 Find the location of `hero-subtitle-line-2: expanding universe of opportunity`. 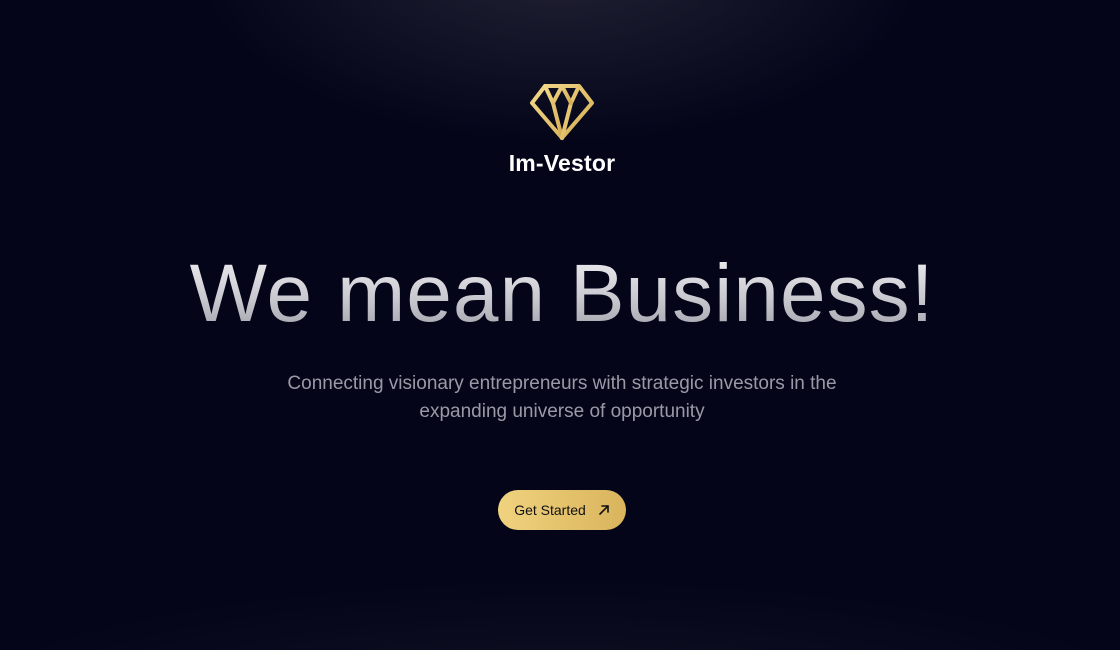

hero-subtitle-line-2: expanding universe of opportunity is located at coordinates (562, 411).